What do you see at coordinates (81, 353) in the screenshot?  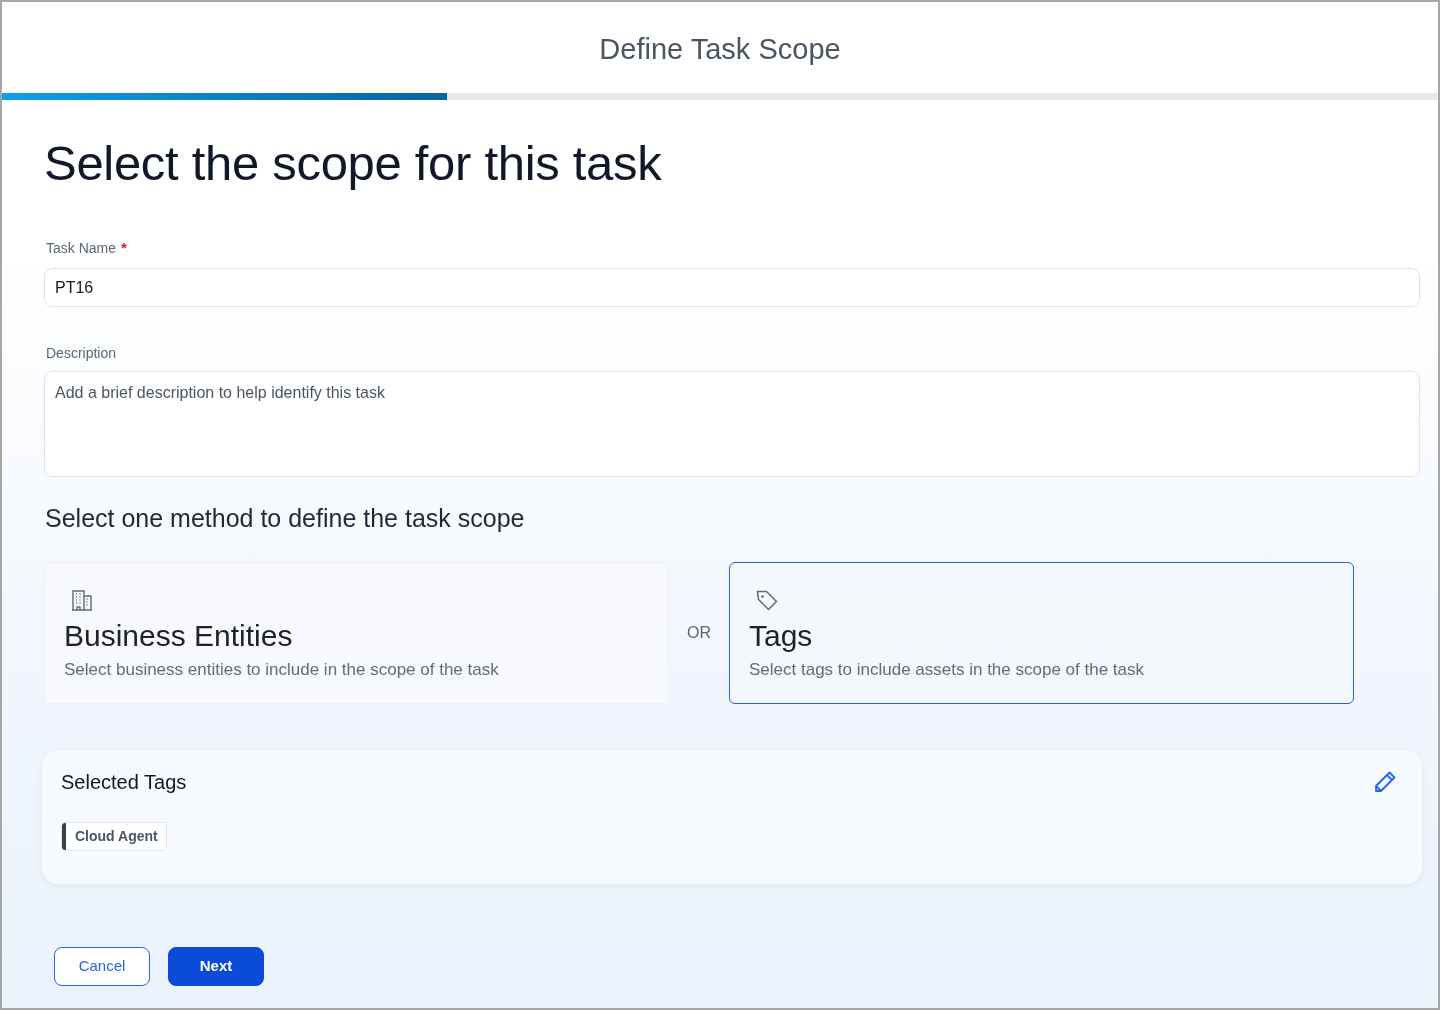 I see `field-label: Description` at bounding box center [81, 353].